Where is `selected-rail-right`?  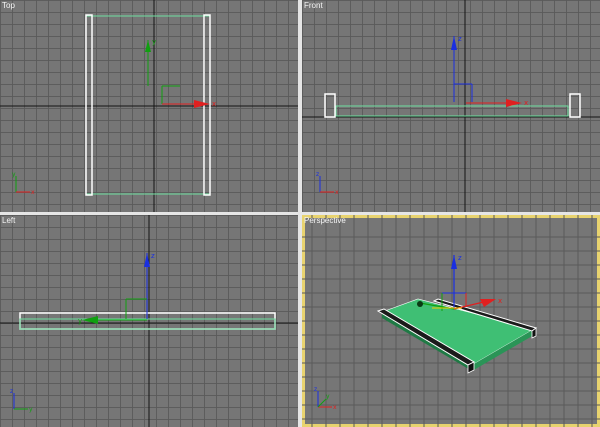
selected-rail-right is located at coordinates (575, 105).